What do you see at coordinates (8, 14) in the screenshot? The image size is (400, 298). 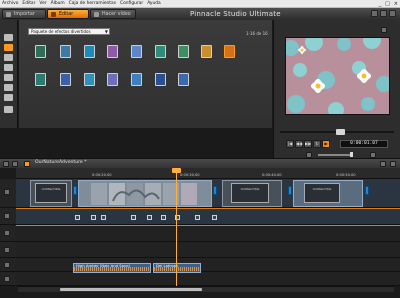 I see `import-icon` at bounding box center [8, 14].